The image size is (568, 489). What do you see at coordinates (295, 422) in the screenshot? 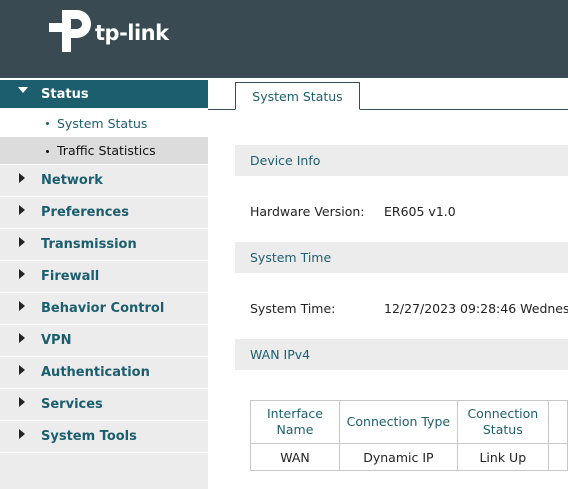
I see `column-header-interface-name: Interface Name` at bounding box center [295, 422].